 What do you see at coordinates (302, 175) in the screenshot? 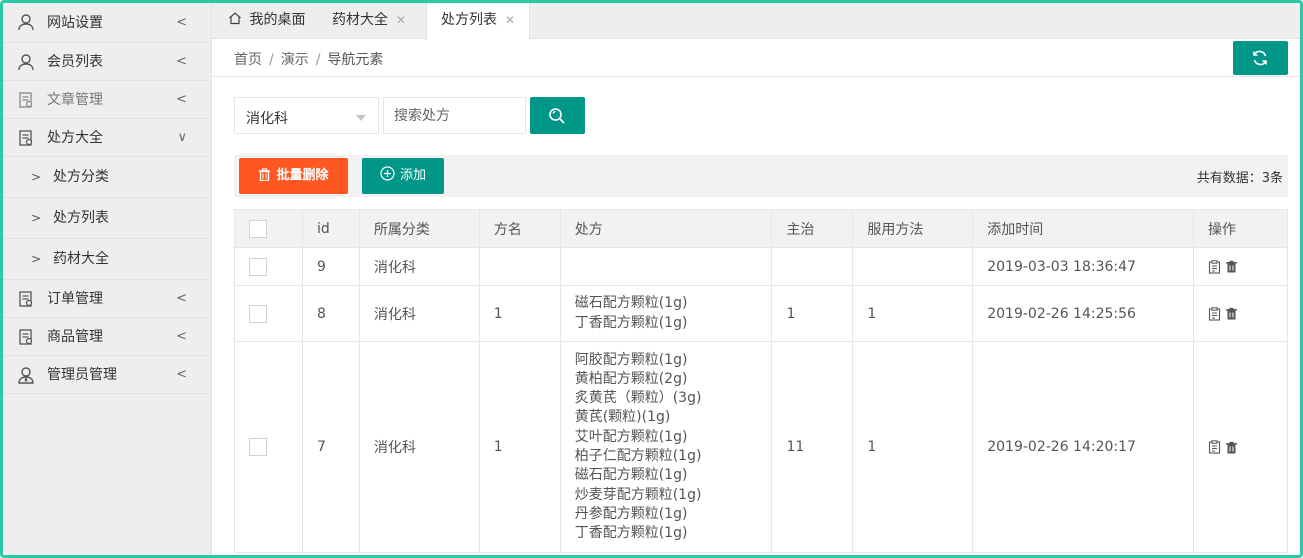
I see `batch-delete-label: 批量删除` at bounding box center [302, 175].